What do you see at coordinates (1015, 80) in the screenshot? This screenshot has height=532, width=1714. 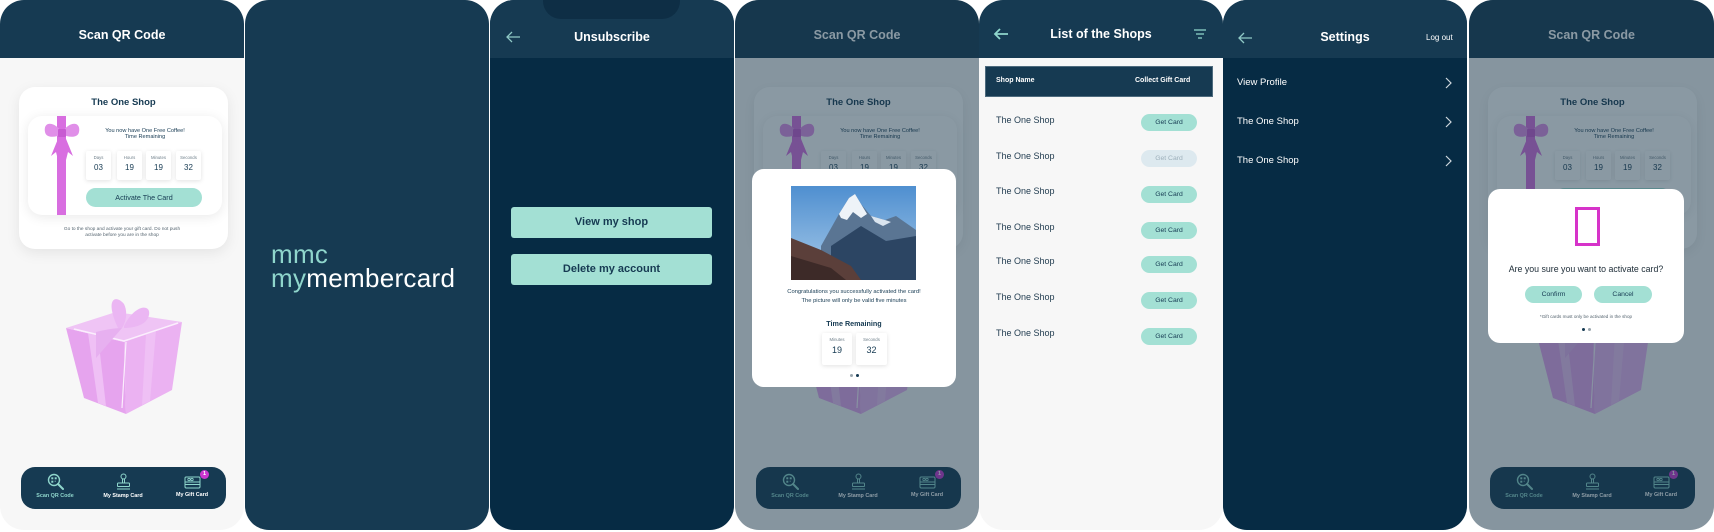 I see `column-shop-name: Shop Name` at bounding box center [1015, 80].